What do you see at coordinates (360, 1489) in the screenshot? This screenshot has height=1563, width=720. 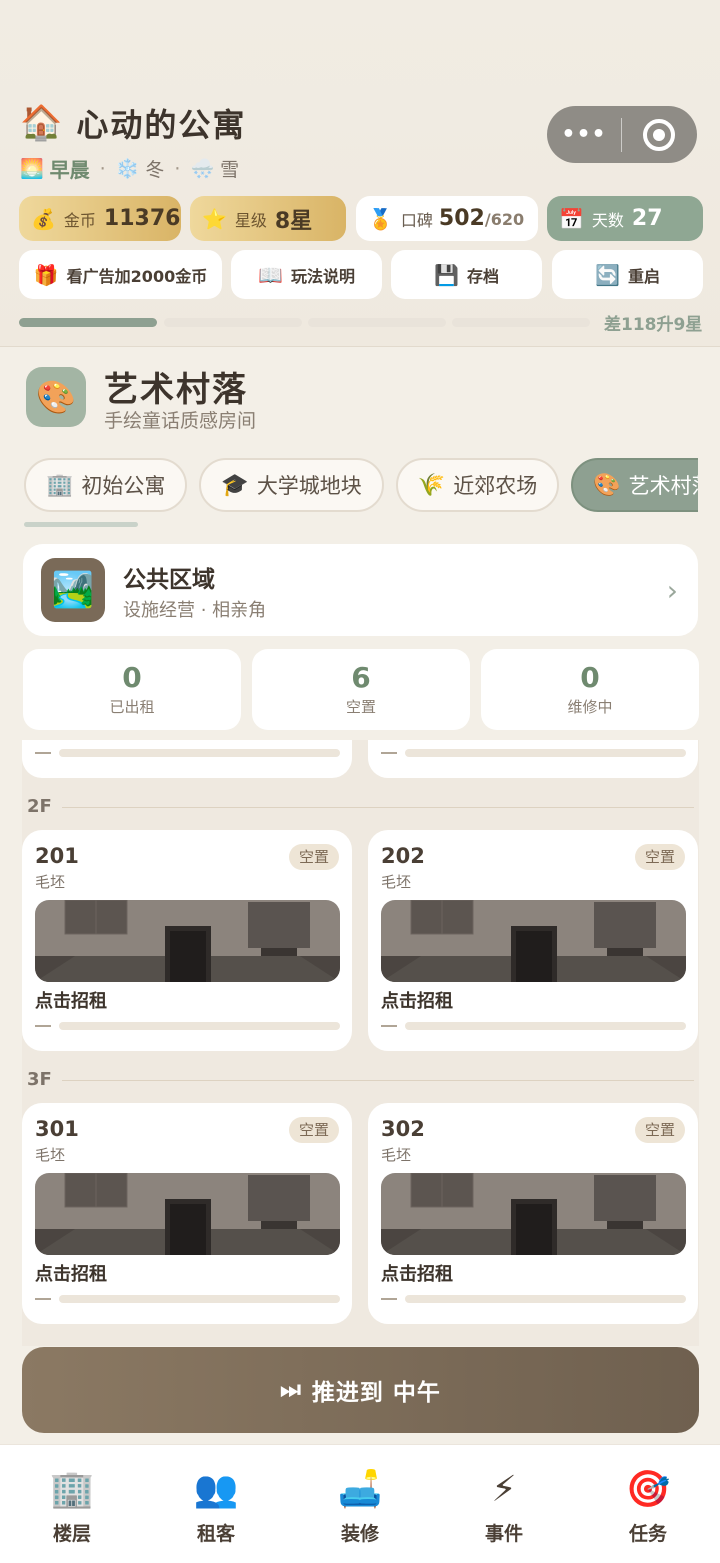 I see `sofa-icon: 🛋️` at bounding box center [360, 1489].